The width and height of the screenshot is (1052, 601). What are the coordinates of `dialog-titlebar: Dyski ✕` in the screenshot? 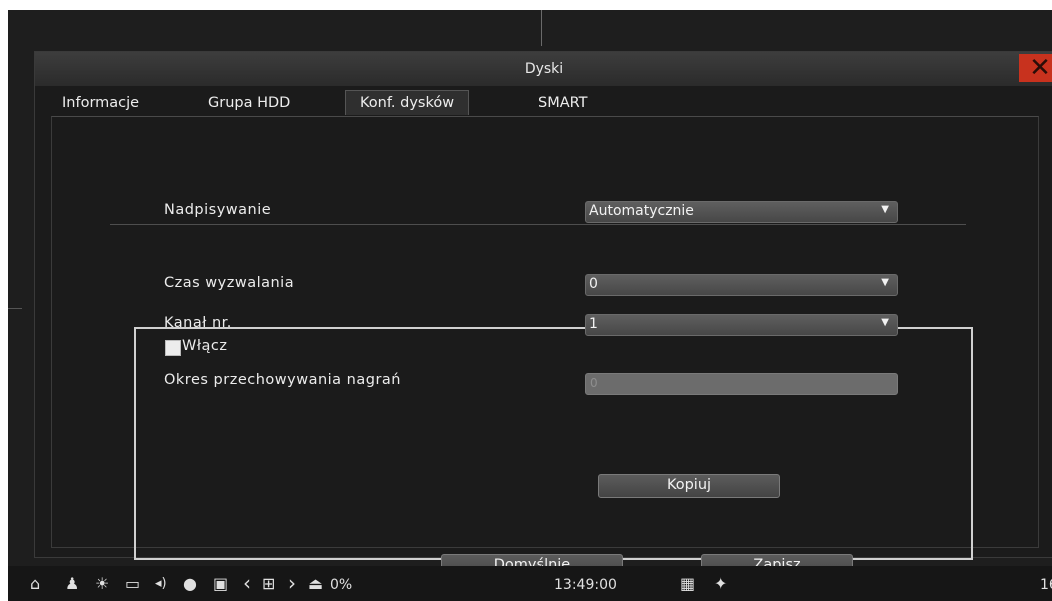 It's located at (543, 69).